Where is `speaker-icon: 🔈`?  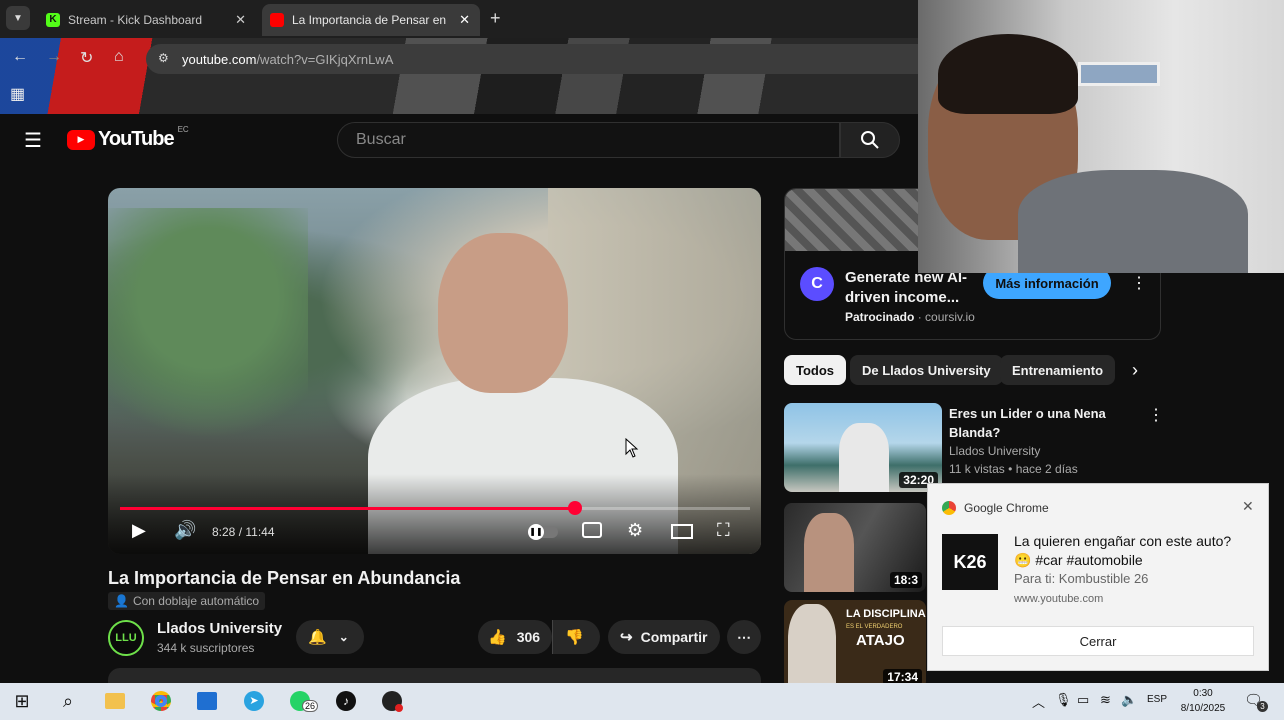
speaker-icon: 🔈 is located at coordinates (1129, 700).